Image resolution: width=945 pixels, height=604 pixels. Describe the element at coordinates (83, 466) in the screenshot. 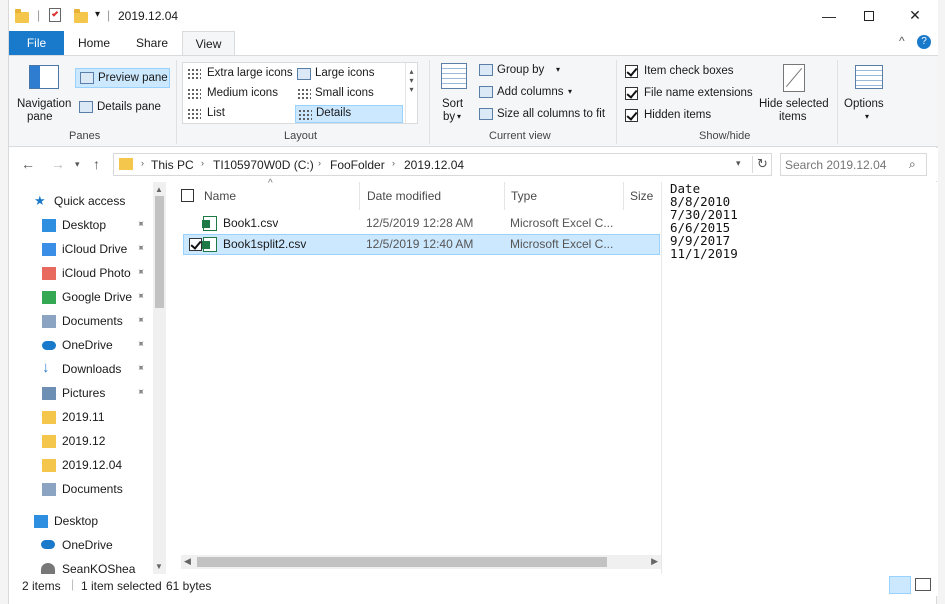

I see `nav-item: 2019.12.04` at that location.